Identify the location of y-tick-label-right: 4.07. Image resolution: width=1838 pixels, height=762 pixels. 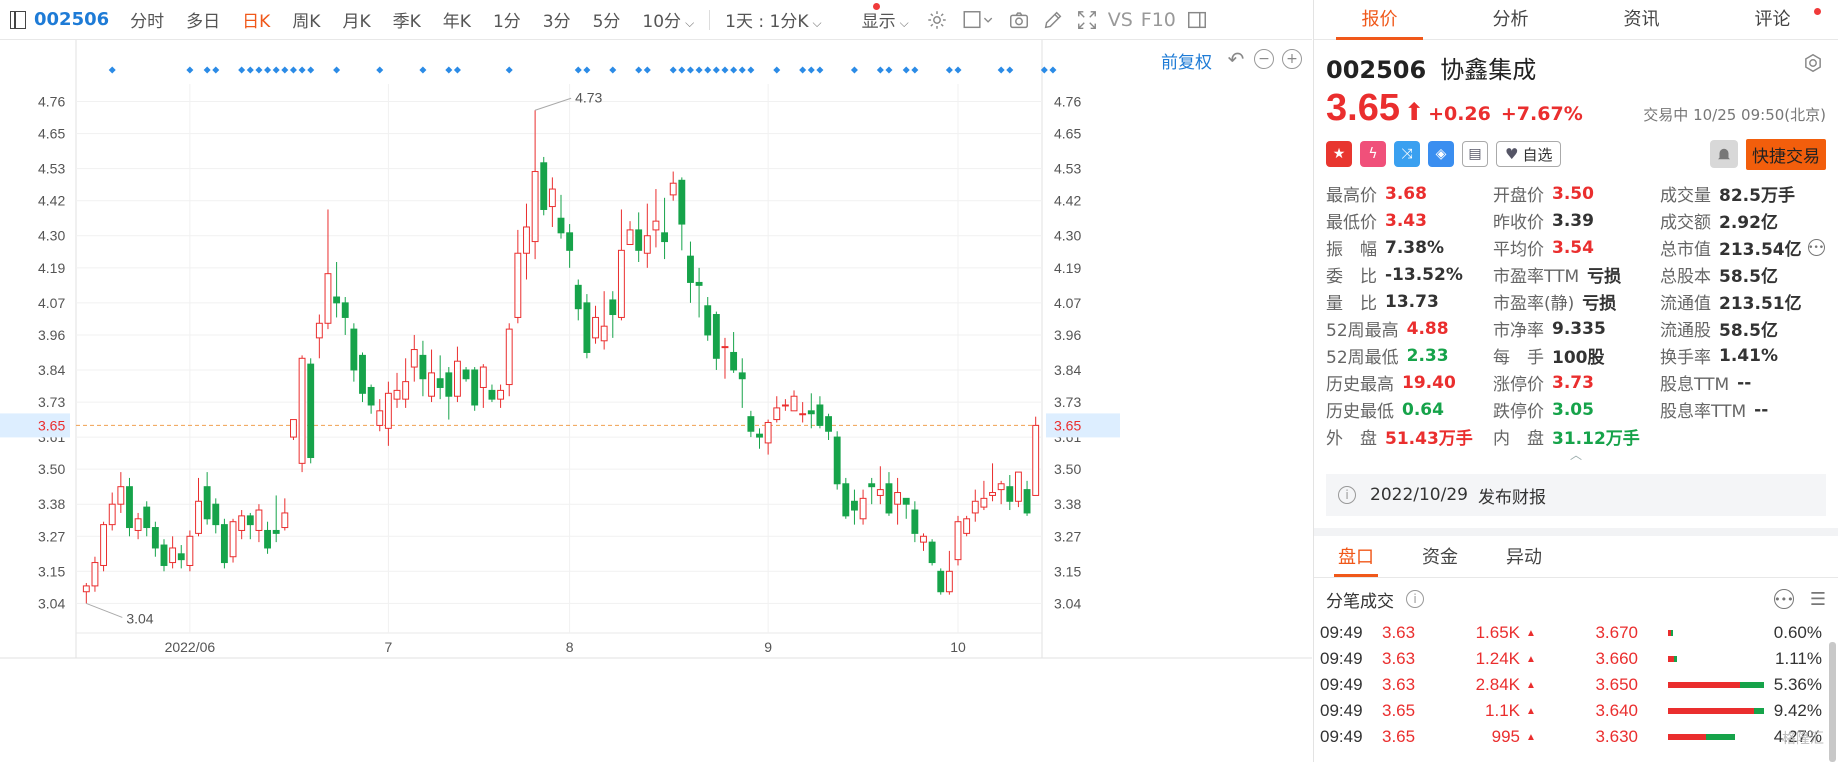
(1067, 303).